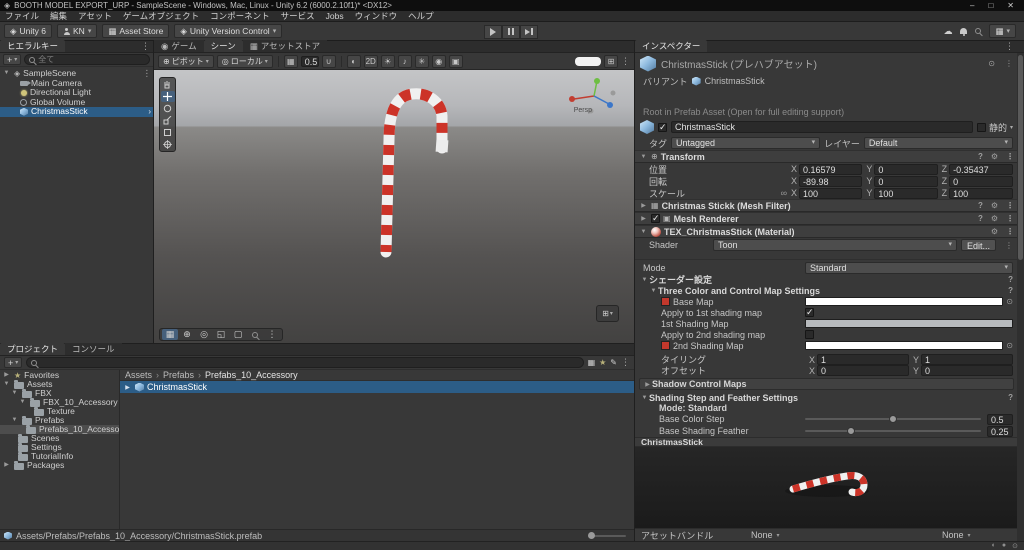  Describe the element at coordinates (1010, 397) in the screenshot. I see `shading-step-help-icon: ?` at that location.